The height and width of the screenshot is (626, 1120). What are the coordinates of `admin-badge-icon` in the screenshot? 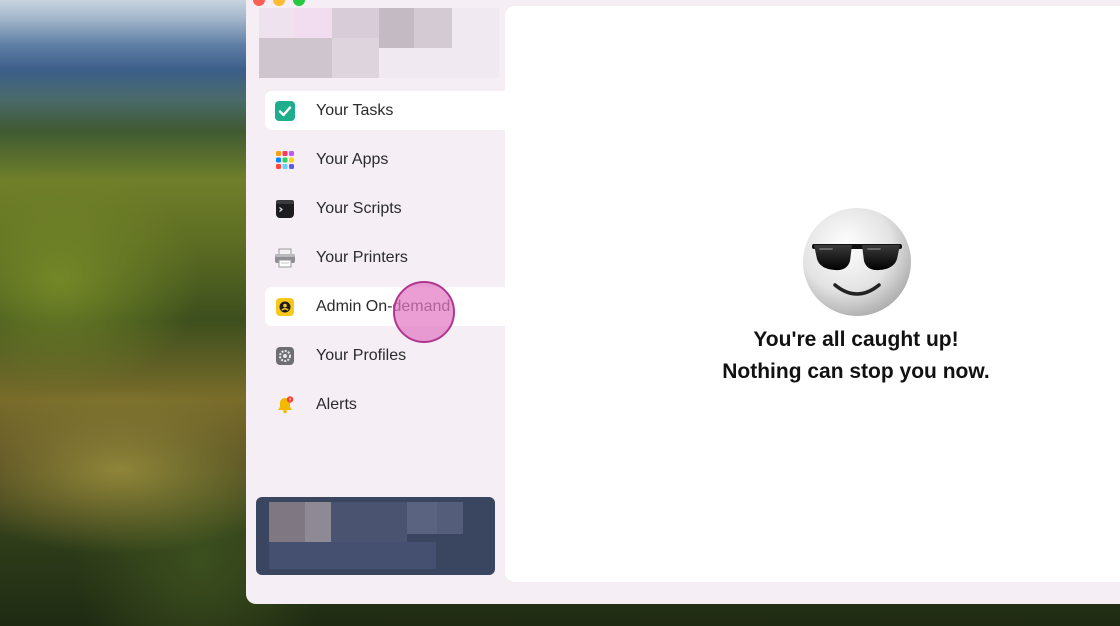 It's located at (285, 307).